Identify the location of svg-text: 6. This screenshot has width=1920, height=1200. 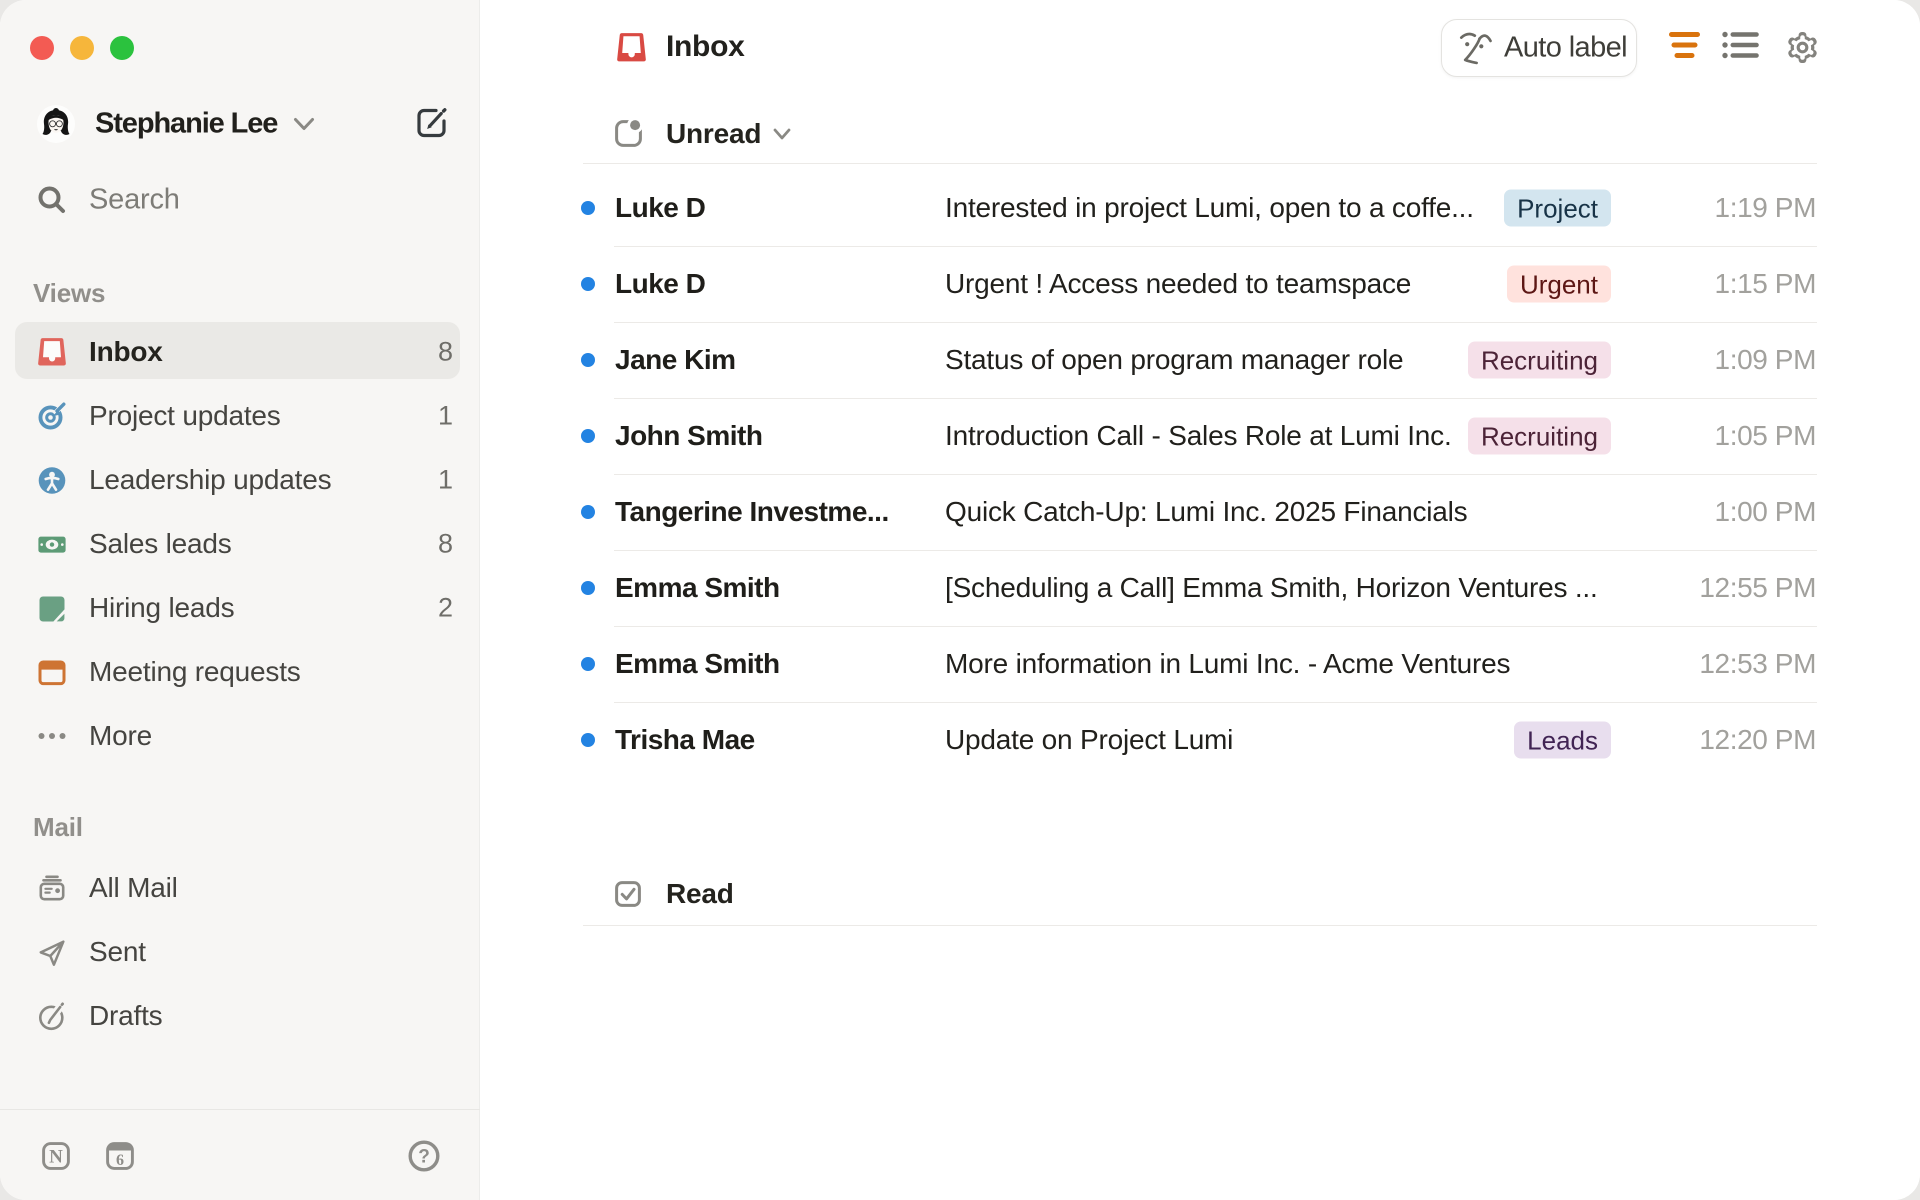
(120, 1160).